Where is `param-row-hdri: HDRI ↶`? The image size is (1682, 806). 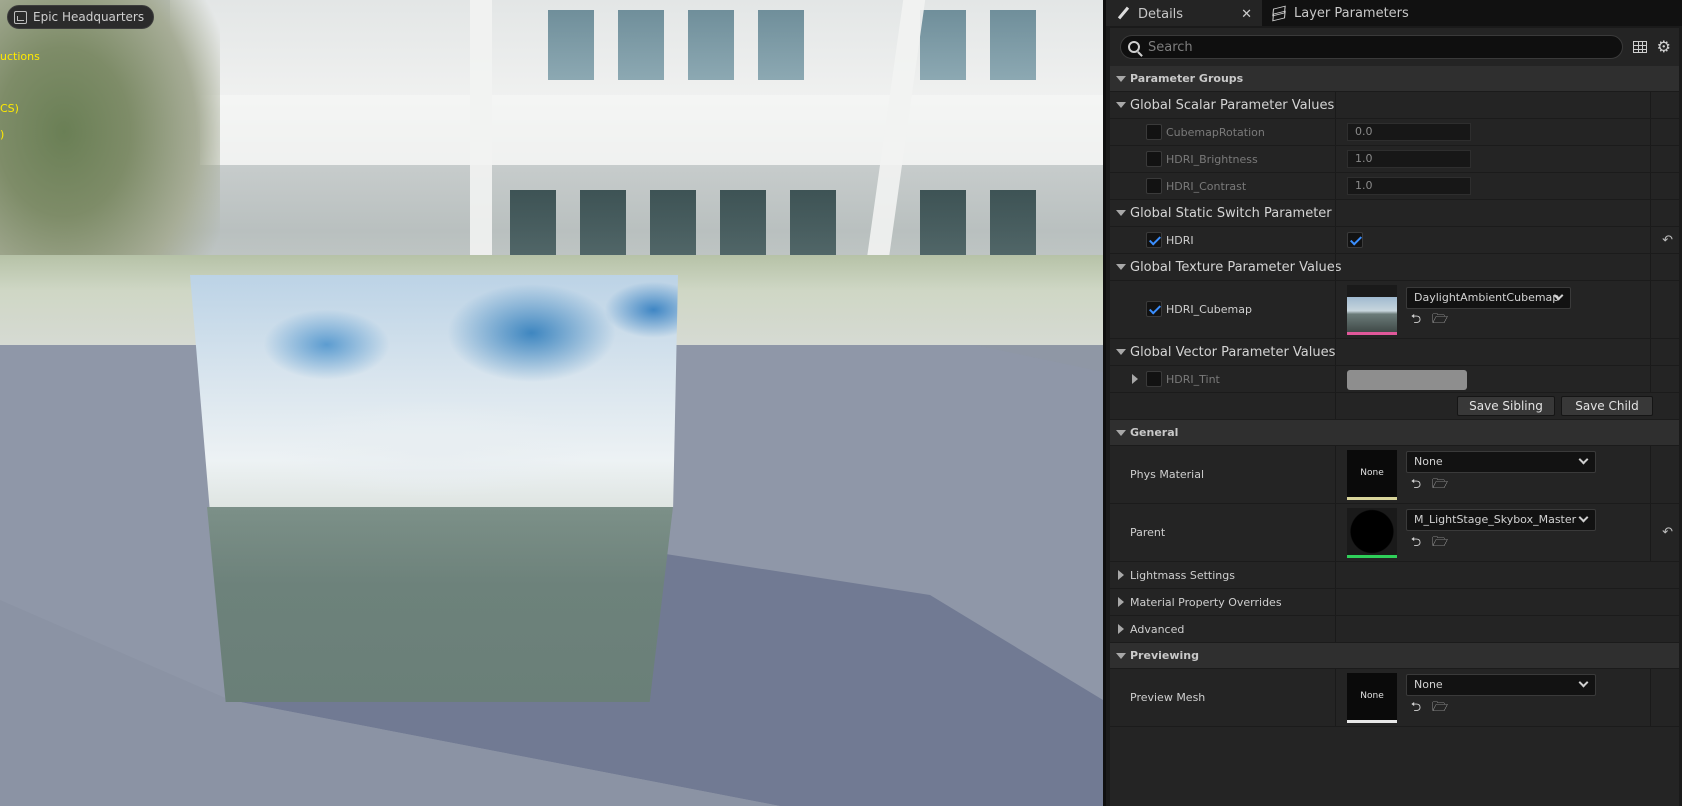
param-row-hdri: HDRI ↶ is located at coordinates (1394, 240).